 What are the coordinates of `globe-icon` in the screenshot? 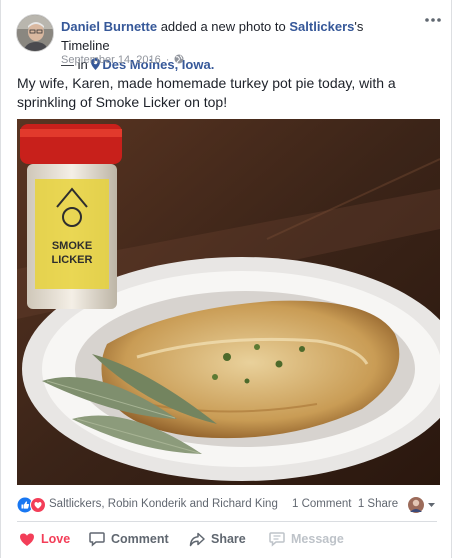 It's located at (179, 59).